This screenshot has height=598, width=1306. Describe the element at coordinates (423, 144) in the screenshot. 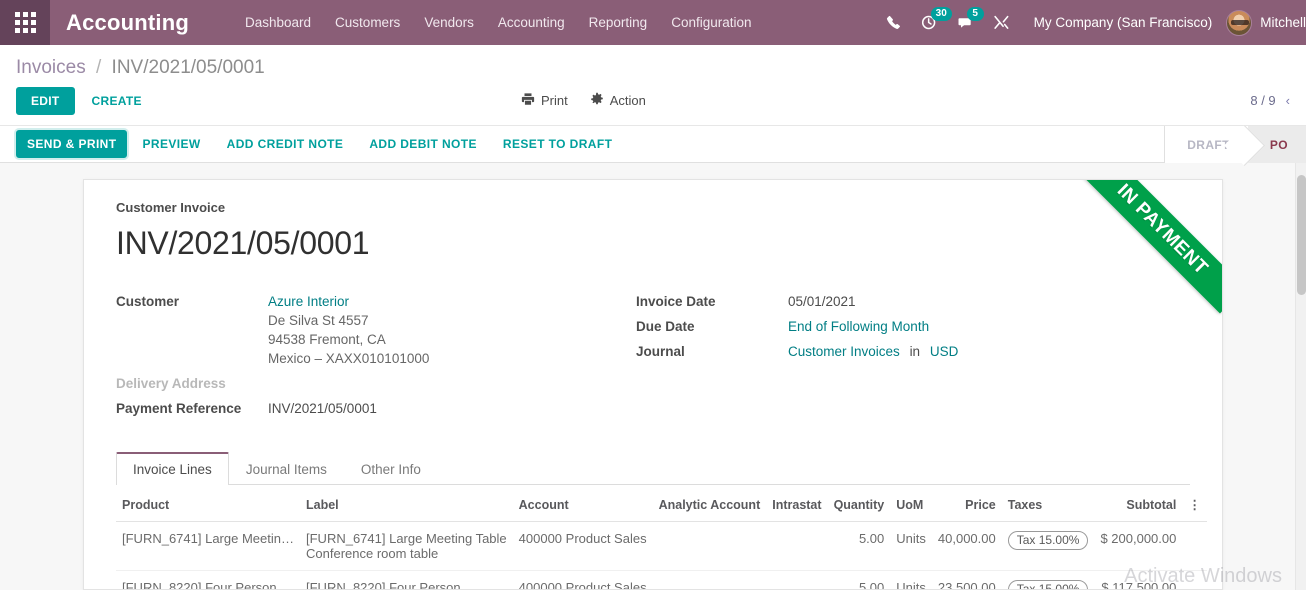

I see `add-debit-note-button: ADD DEBIT NOTE` at that location.